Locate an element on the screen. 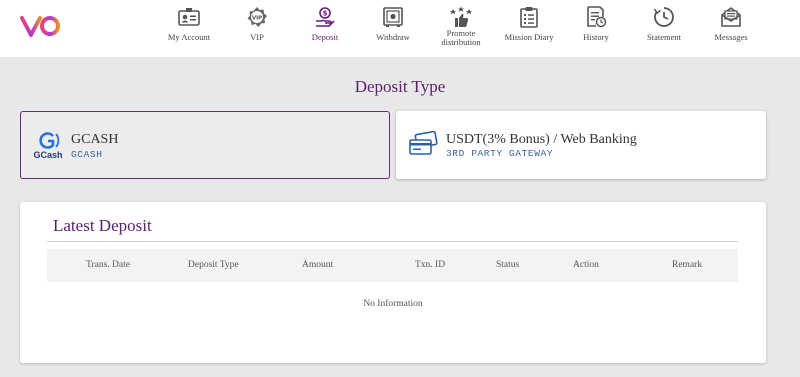 The height and width of the screenshot is (377, 800). gcash-g-icon is located at coordinates (49, 140).